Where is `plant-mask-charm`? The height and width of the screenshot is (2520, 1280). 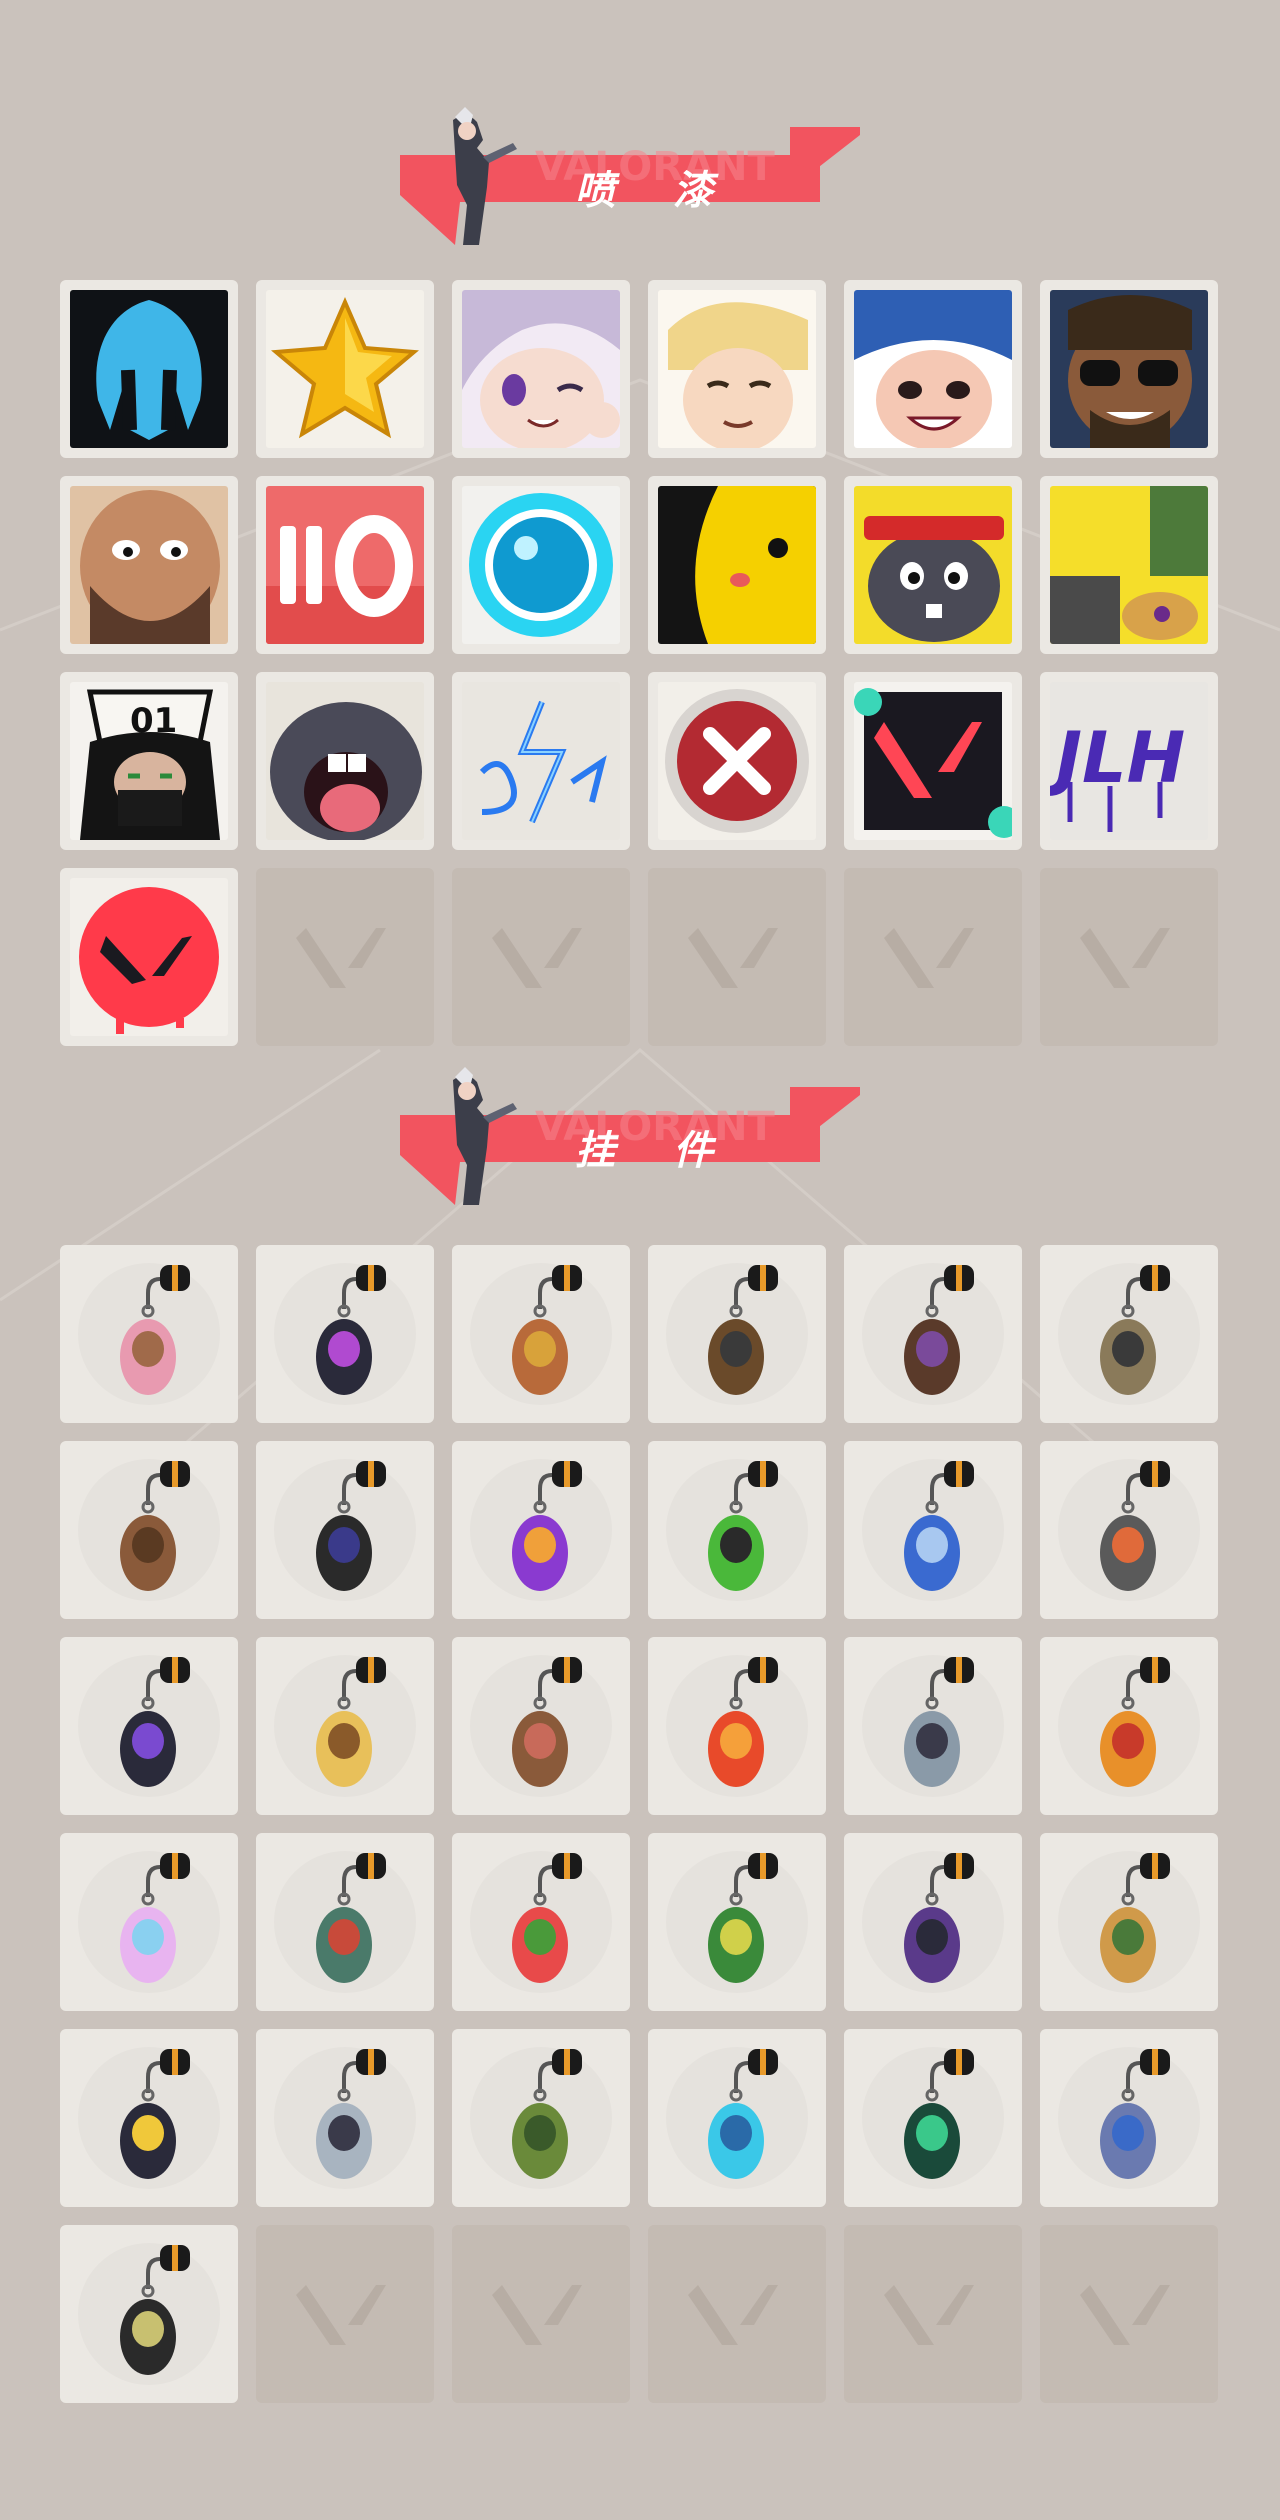 plant-mask-charm is located at coordinates (541, 2118).